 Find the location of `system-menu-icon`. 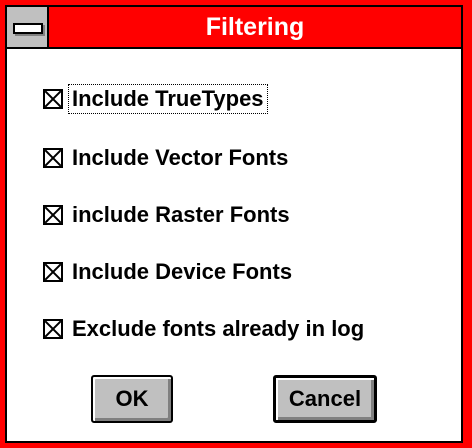

system-menu-icon is located at coordinates (28, 28).